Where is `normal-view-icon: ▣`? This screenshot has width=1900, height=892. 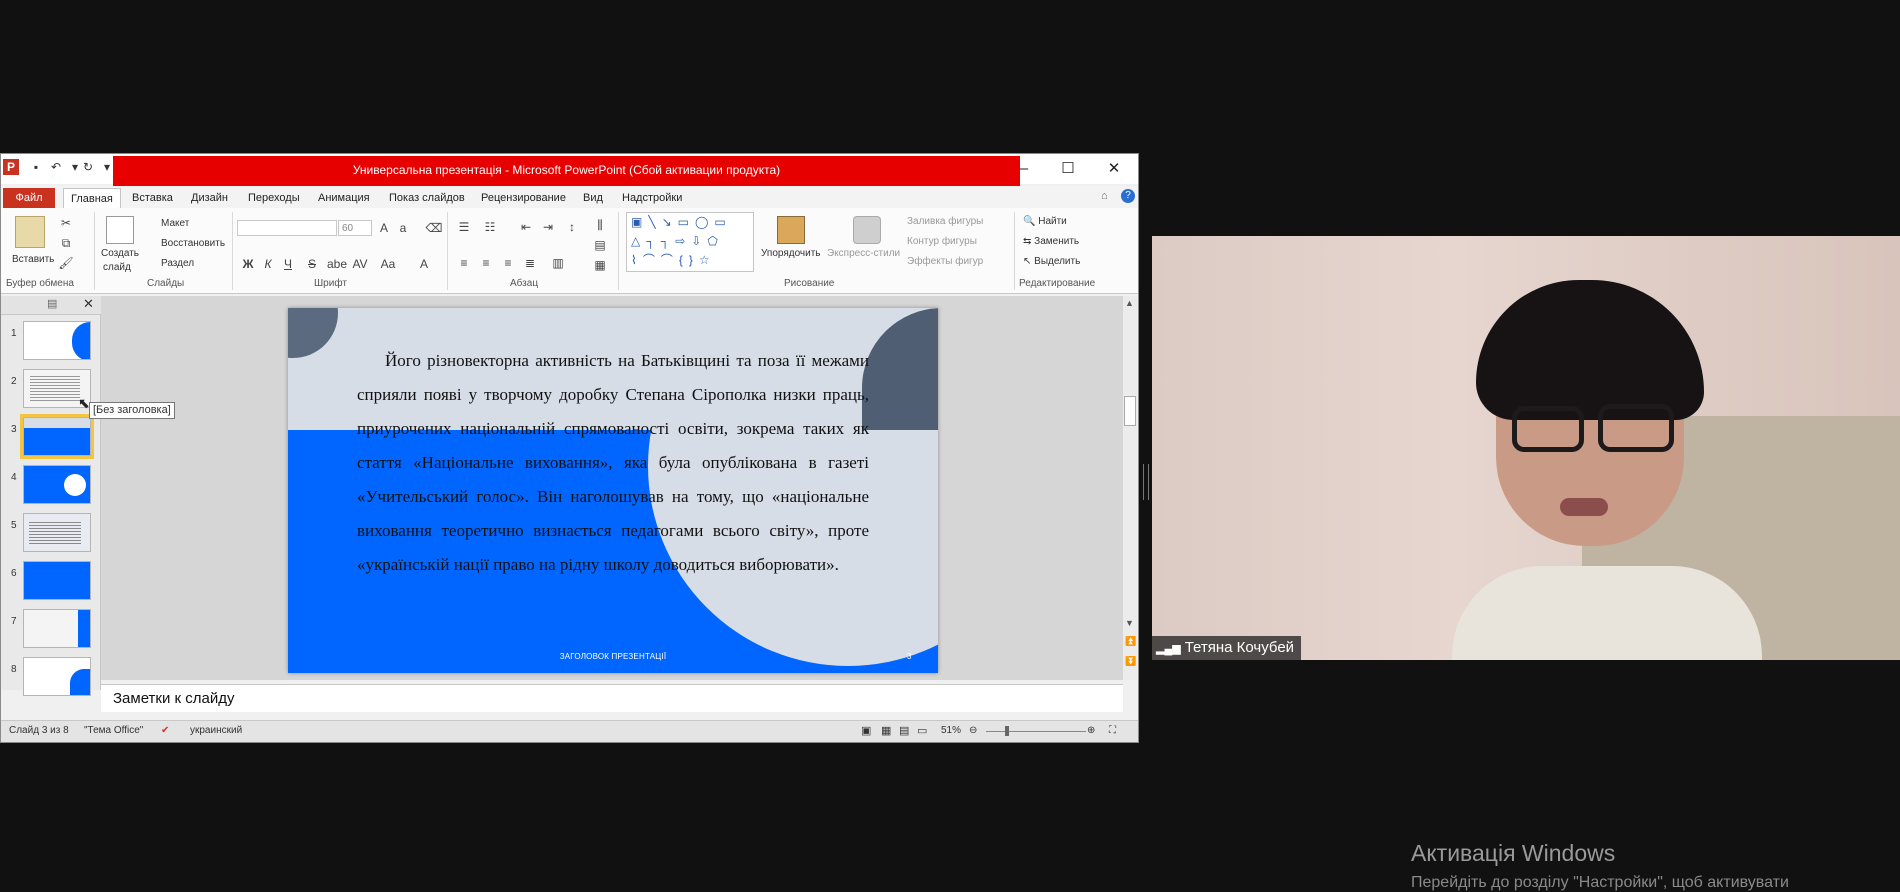
normal-view-icon: ▣ is located at coordinates (866, 731).